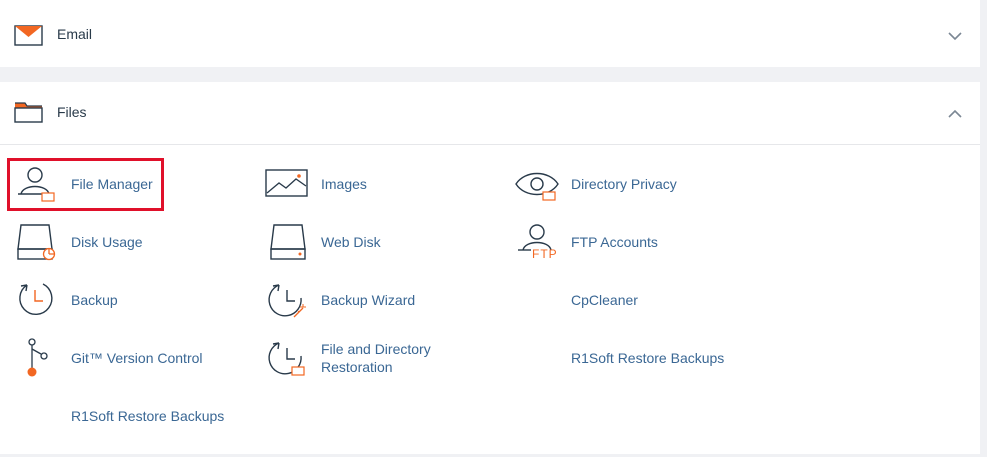 This screenshot has height=457, width=987. I want to click on chevron-up-icon, so click(955, 114).